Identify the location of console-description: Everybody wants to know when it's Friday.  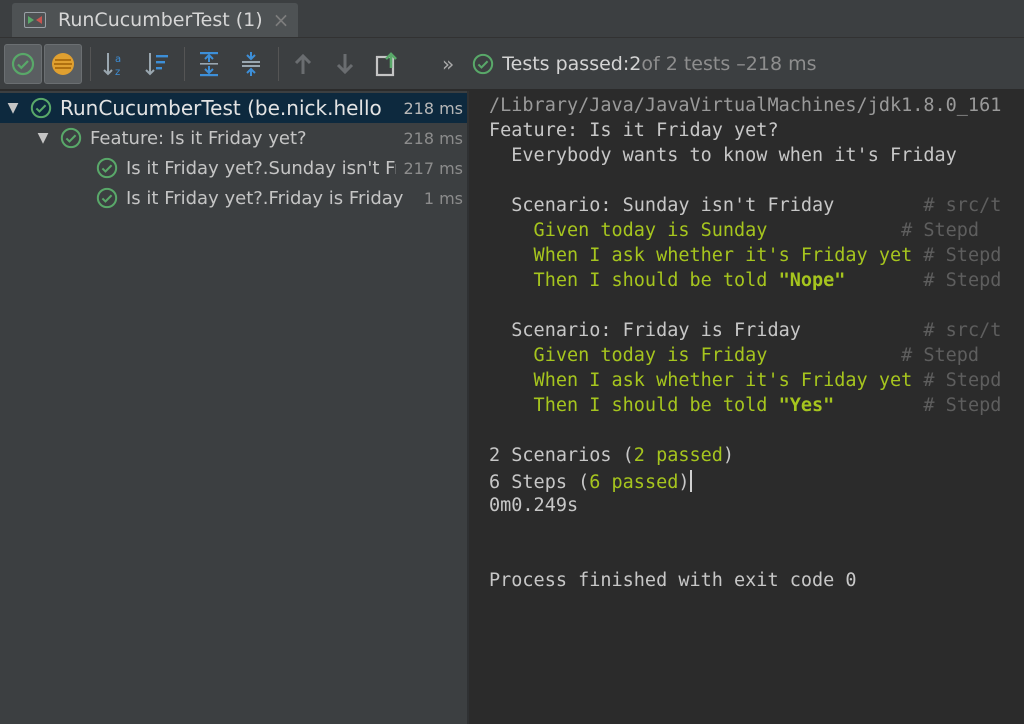
(723, 155).